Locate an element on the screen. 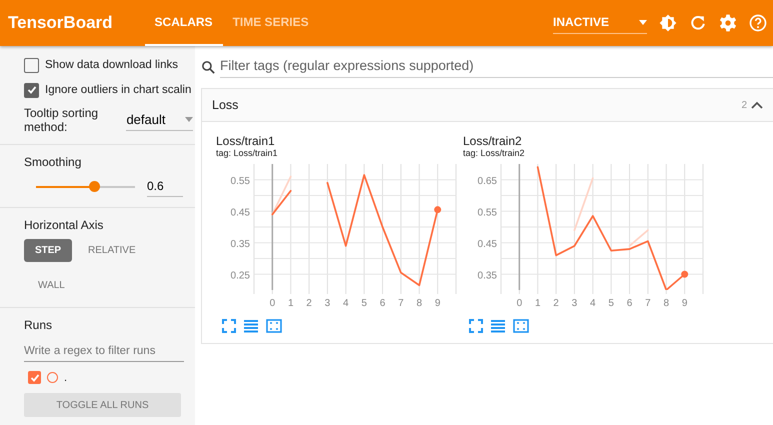 This screenshot has height=425, width=773. brightness-icon is located at coordinates (668, 23).